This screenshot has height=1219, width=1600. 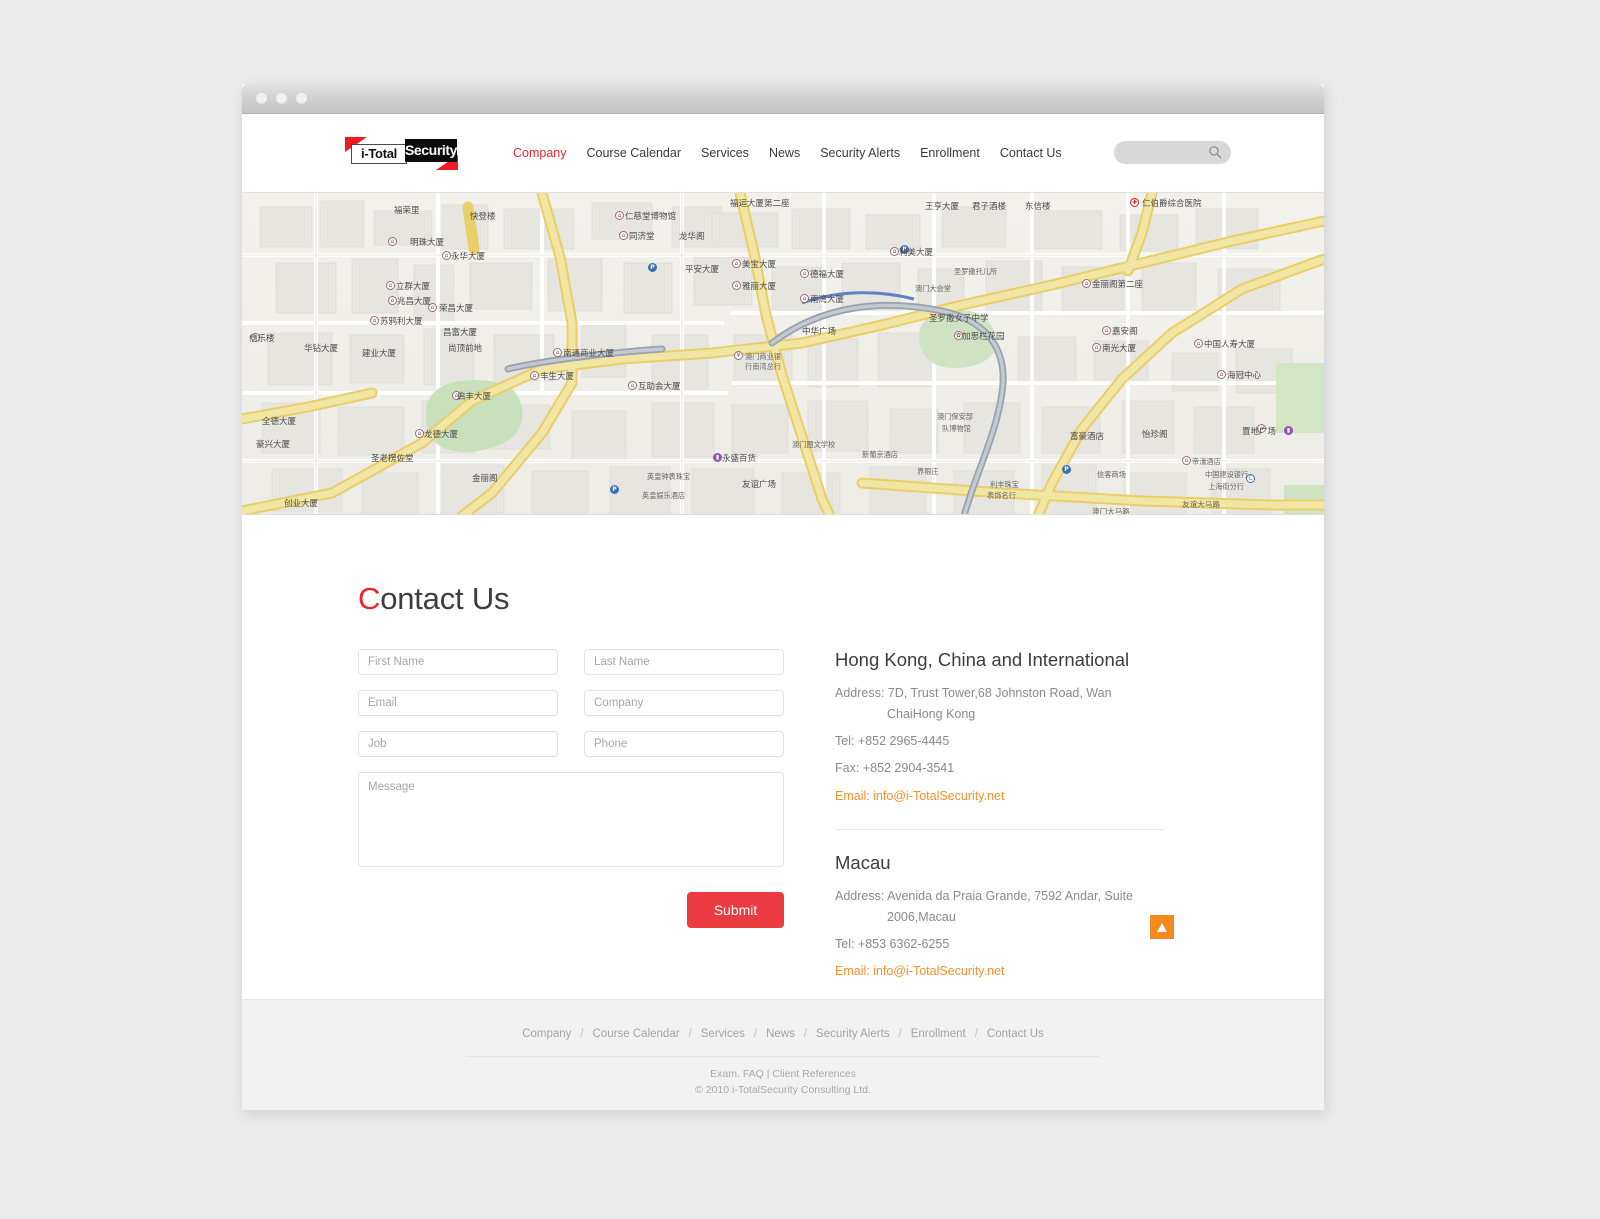 I want to click on nav-item-contact-us: Contact Us, so click(x=1031, y=153).